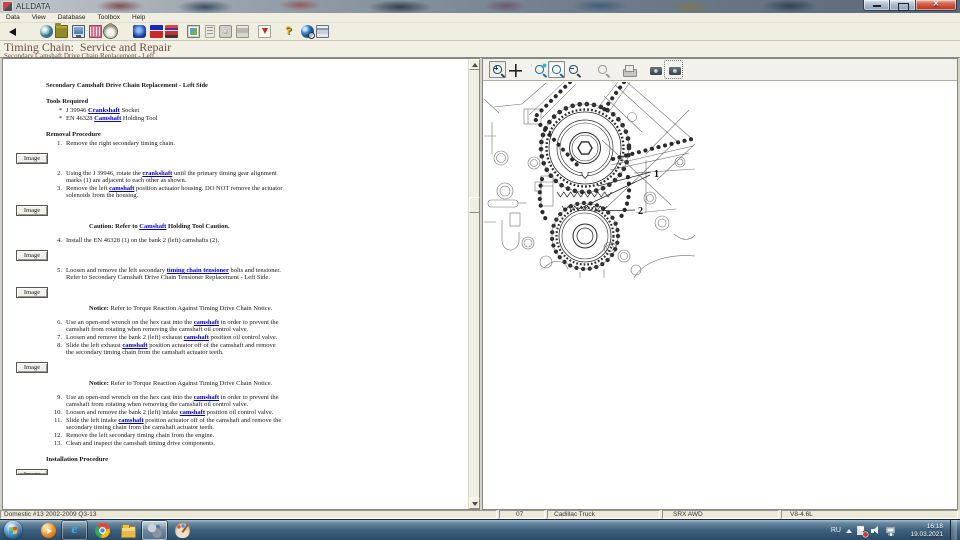 The image size is (960, 540). Describe the element at coordinates (322, 31) in the screenshot. I see `printer-icon` at that location.